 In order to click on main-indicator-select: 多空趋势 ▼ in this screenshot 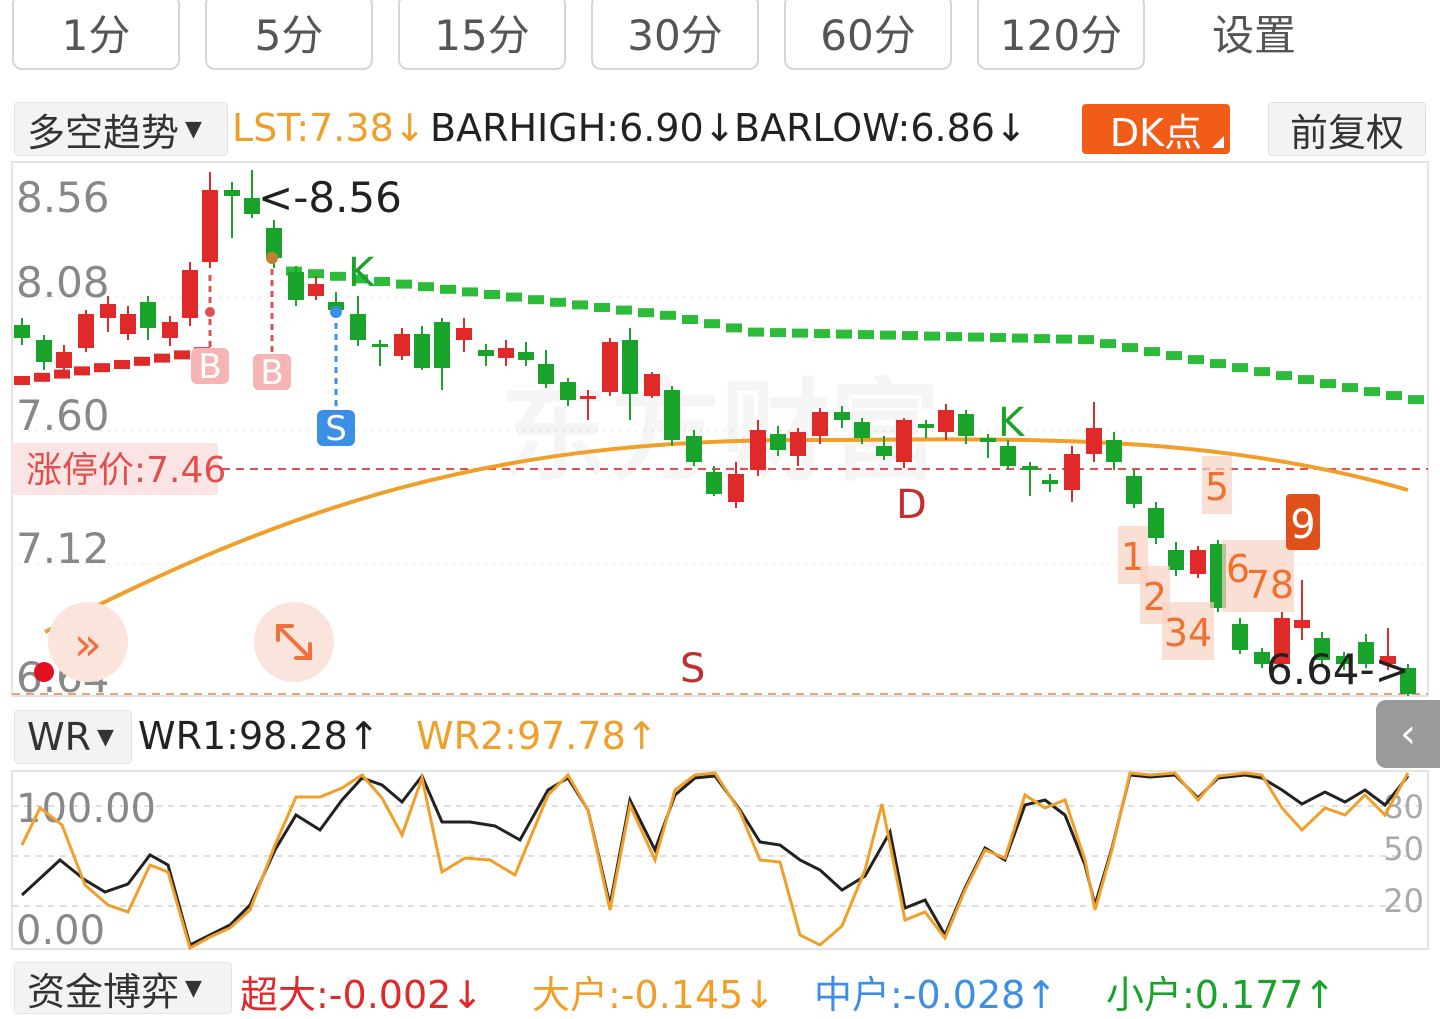, I will do `click(121, 129)`.